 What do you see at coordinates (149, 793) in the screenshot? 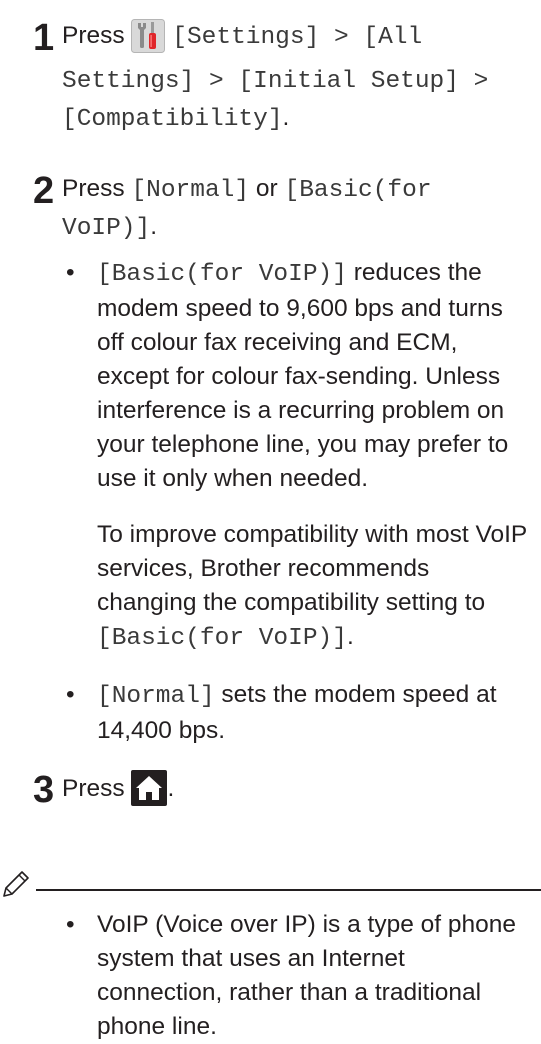
I see `home-icon` at bounding box center [149, 793].